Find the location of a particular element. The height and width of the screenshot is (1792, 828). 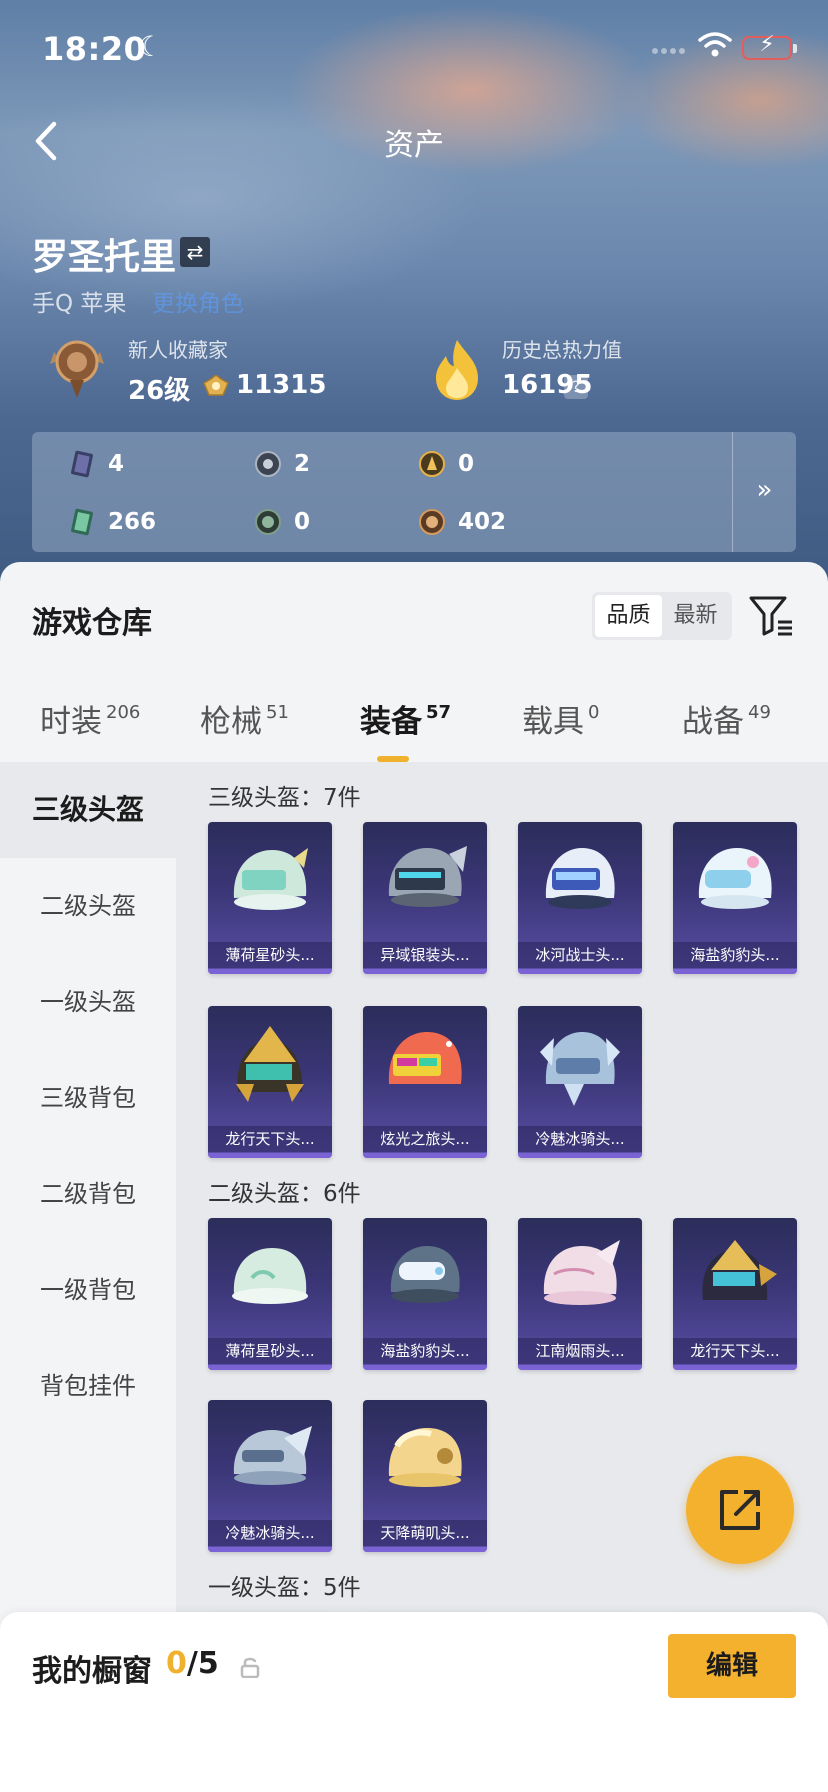

tab-equipment: 装备 57 is located at coordinates (405, 718).